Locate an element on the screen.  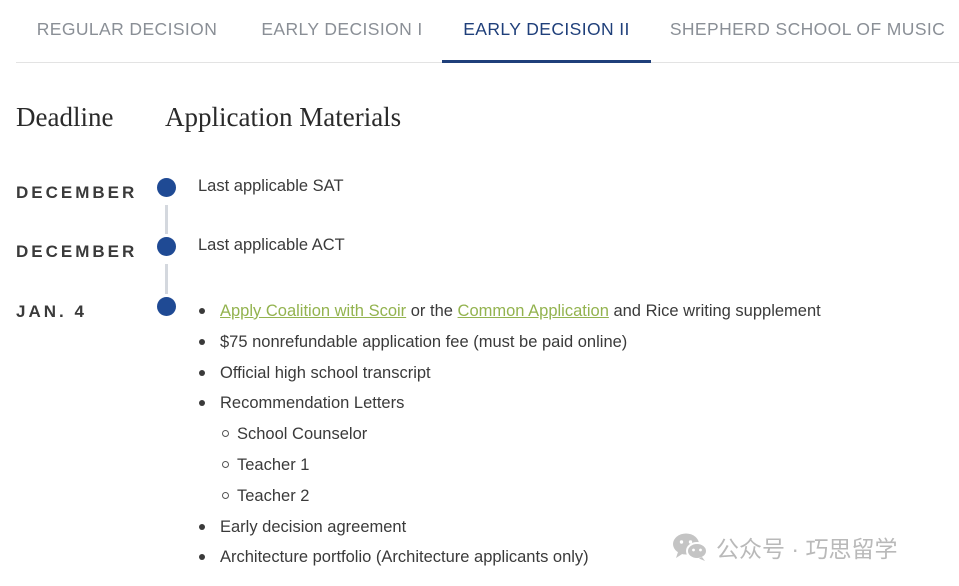
watermark: 公众号 · 巧思留学 is located at coordinates (784, 547).